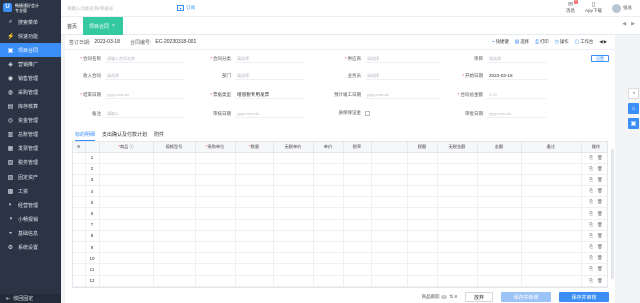 Image resolution: width=640 pixels, height=303 pixels. Describe the element at coordinates (113, 26) in the screenshot. I see `close-icon: ×` at that location.